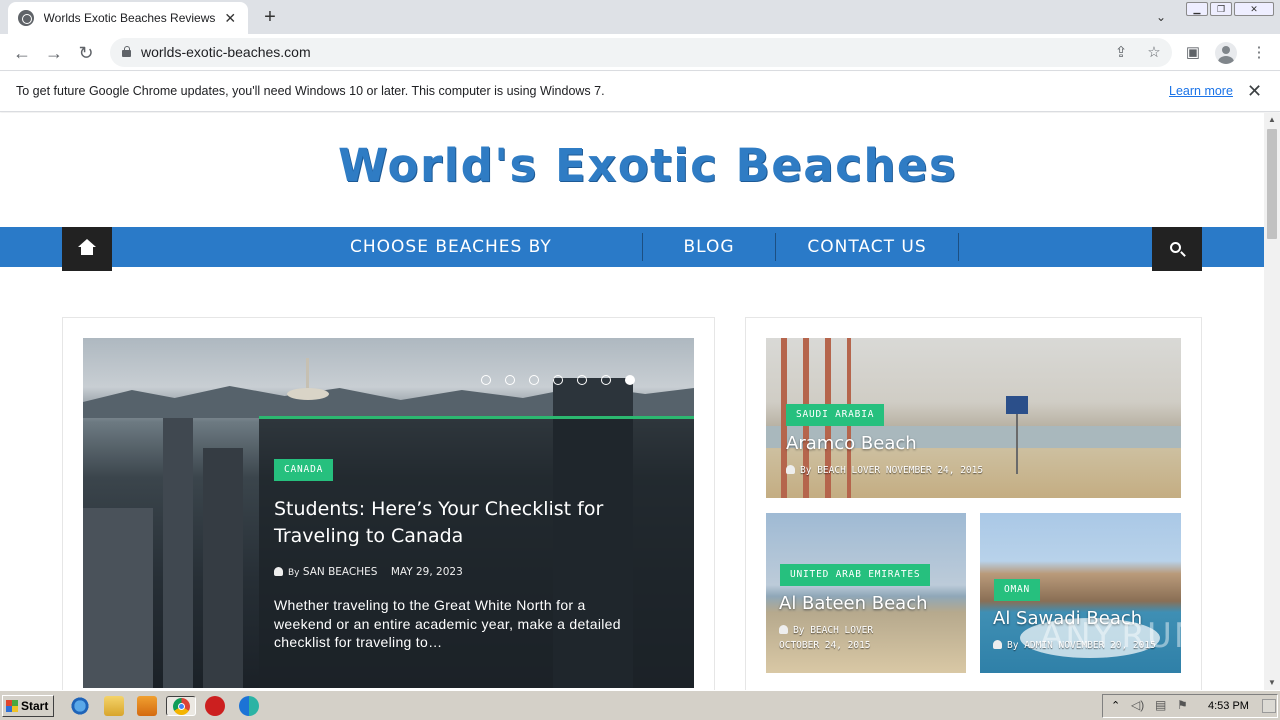  What do you see at coordinates (934, 470) in the screenshot?
I see `post-date: NOVEMBER 24, 2015` at bounding box center [934, 470].